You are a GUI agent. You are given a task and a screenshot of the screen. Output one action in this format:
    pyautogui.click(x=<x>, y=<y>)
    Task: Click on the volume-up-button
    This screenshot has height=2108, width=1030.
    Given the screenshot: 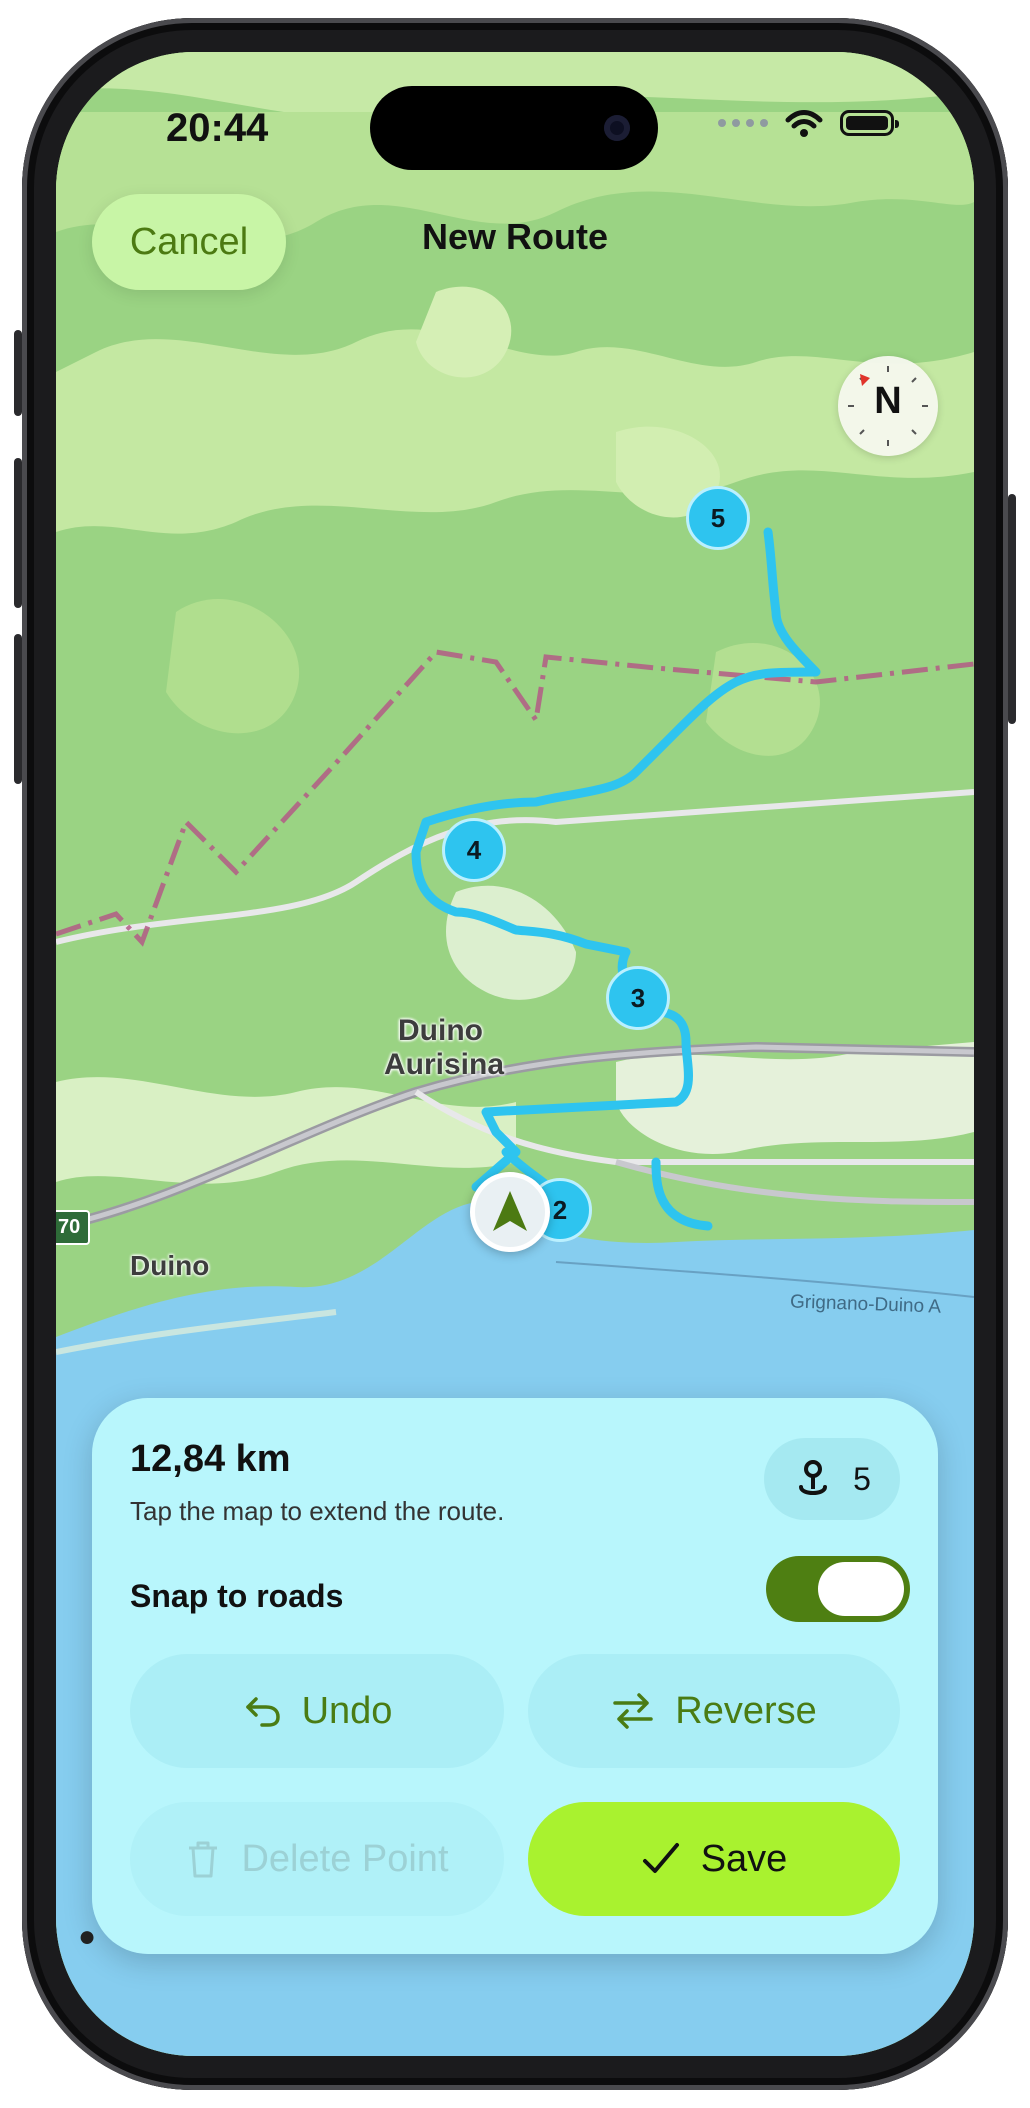 What is the action you would take?
    pyautogui.click(x=18, y=533)
    